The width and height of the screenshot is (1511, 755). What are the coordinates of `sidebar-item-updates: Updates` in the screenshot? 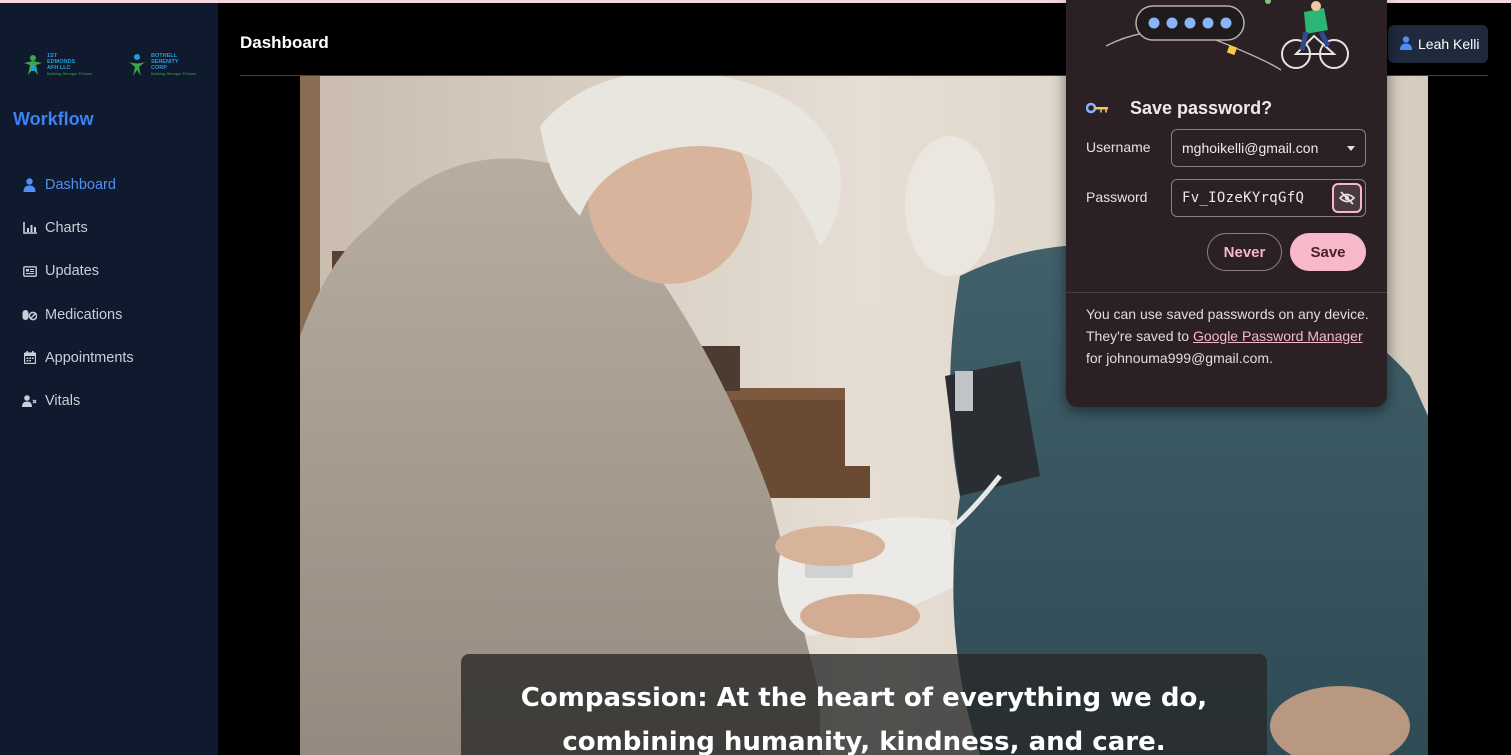 It's located at (117, 271).